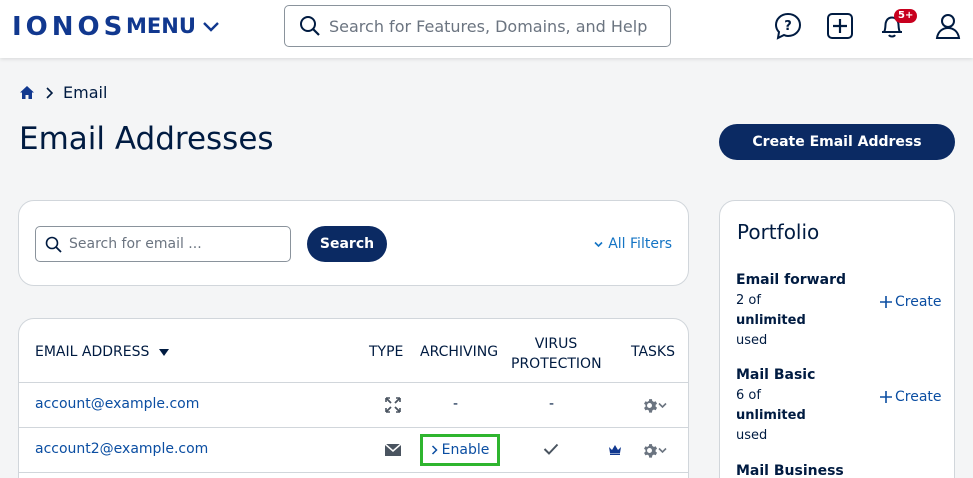 The image size is (973, 478). Describe the element at coordinates (552, 404) in the screenshot. I see `virus-status: -` at that location.